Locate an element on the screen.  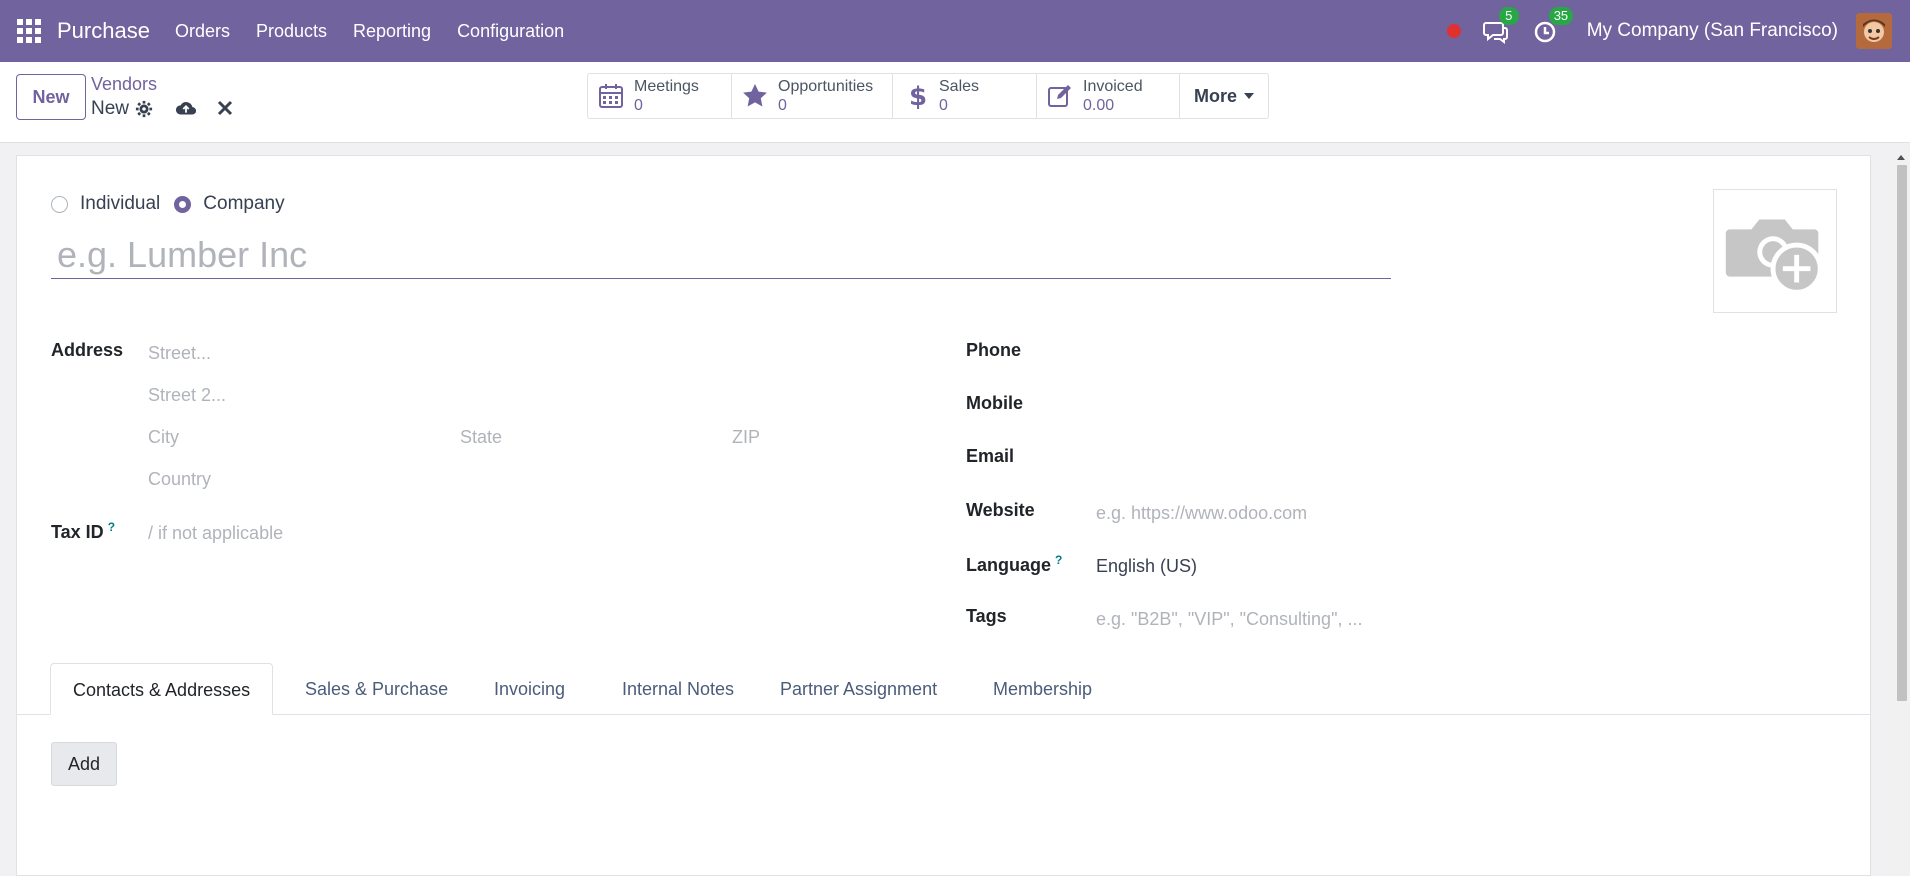
calendar-icon is located at coordinates (611, 96).